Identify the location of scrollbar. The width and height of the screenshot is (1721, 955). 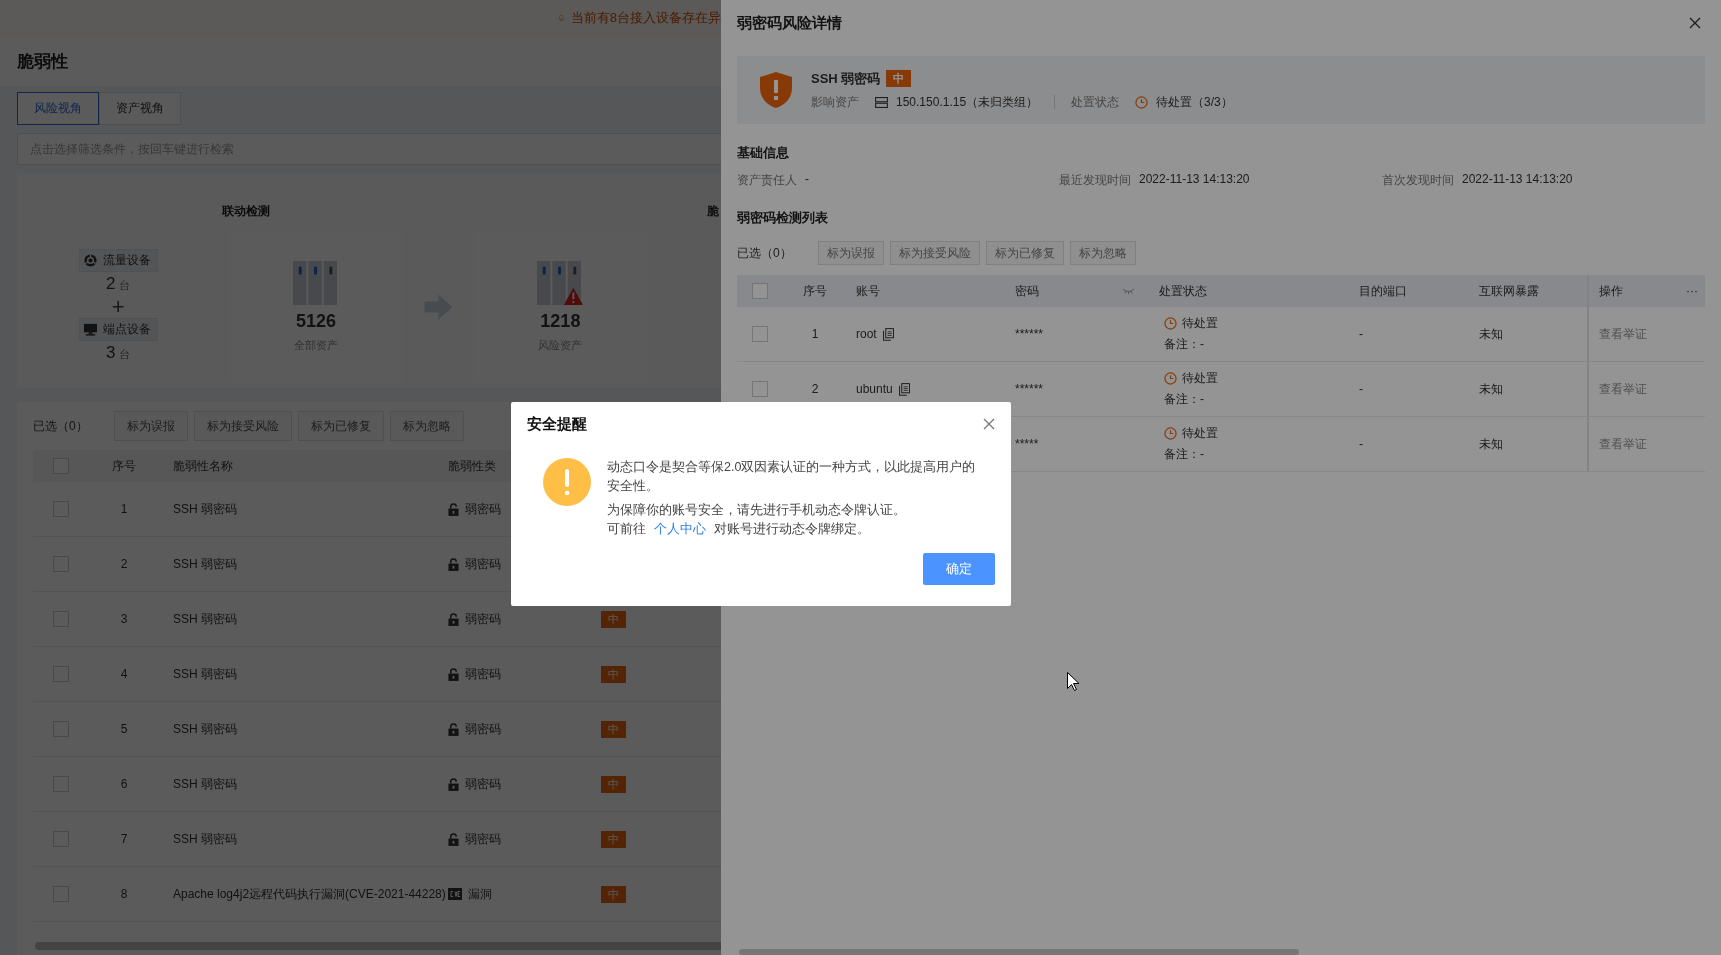
(1019, 952).